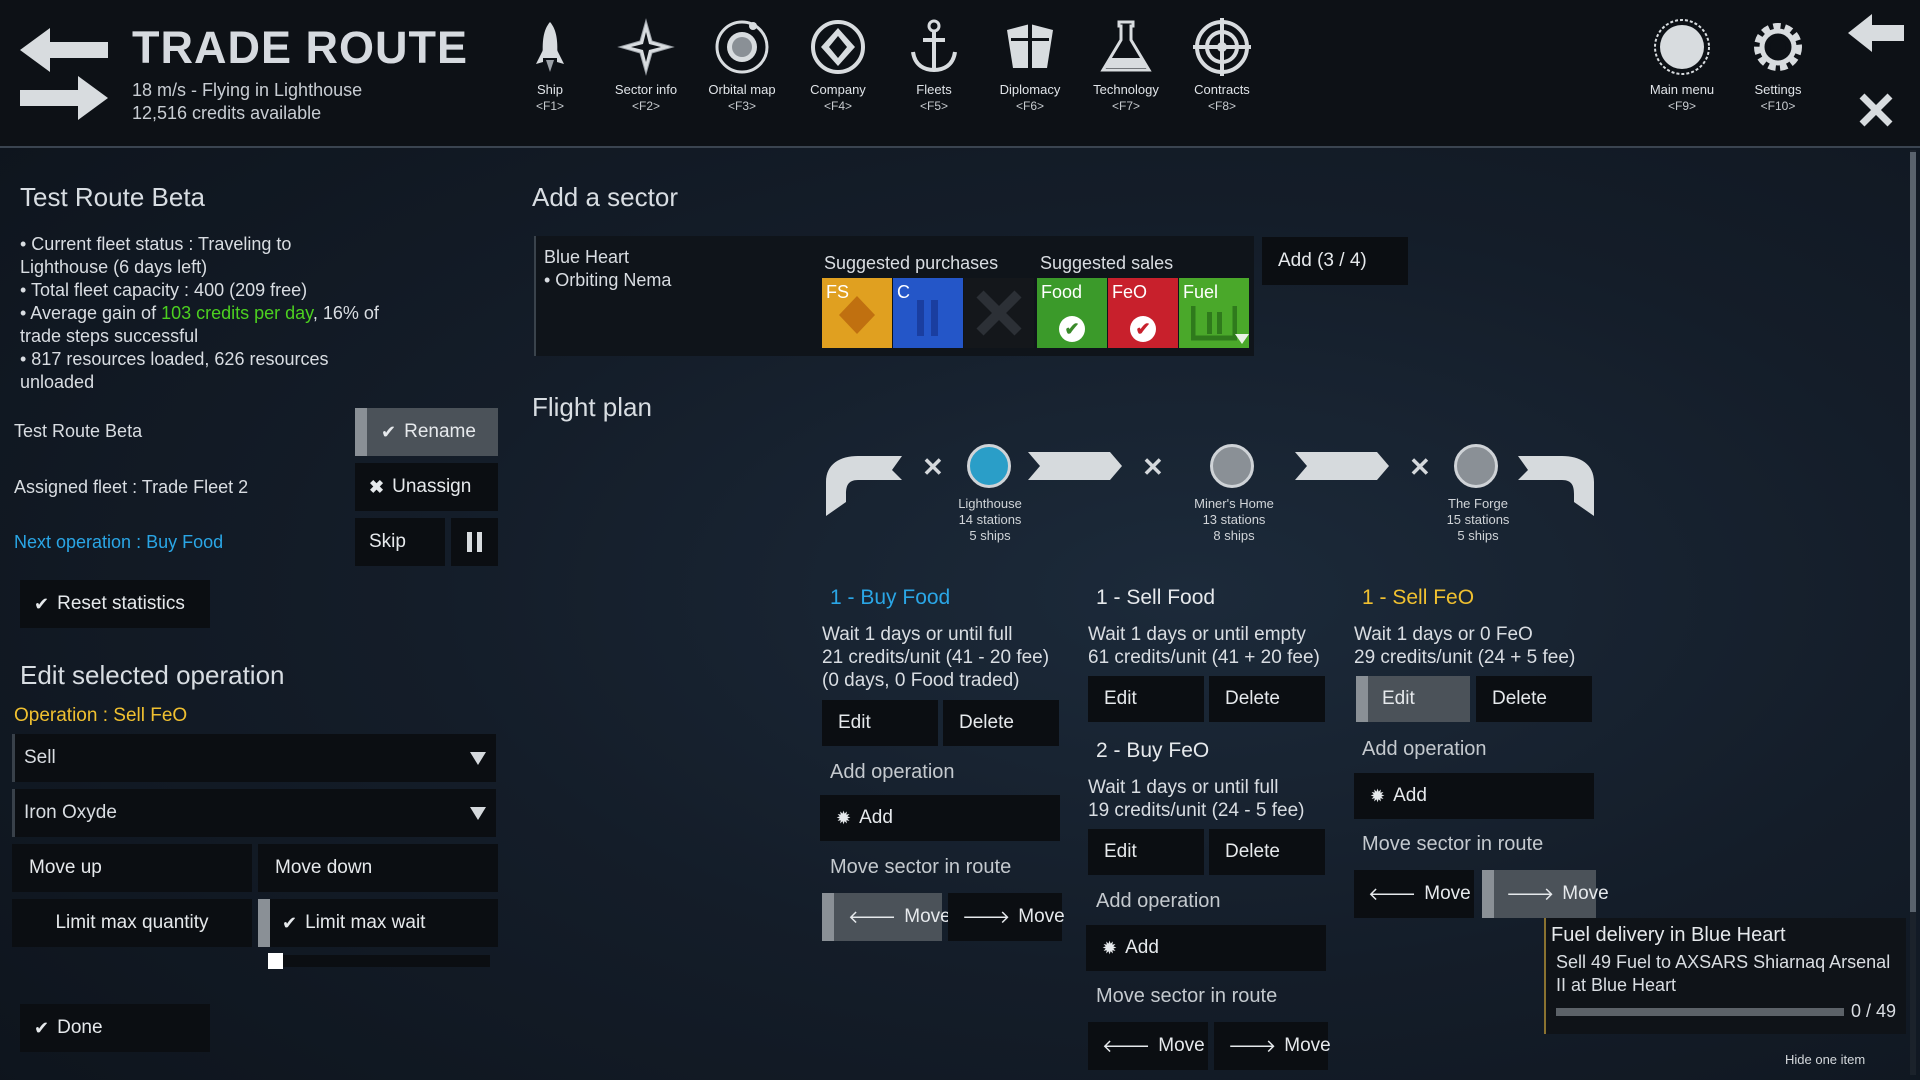 The height and width of the screenshot is (1080, 1920). Describe the element at coordinates (387, 541) in the screenshot. I see `skip-label: Skip` at that location.